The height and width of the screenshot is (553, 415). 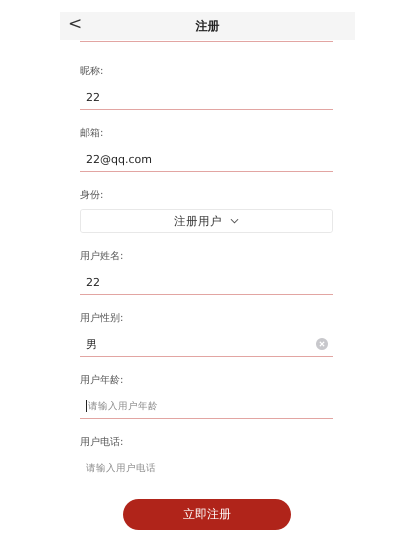 What do you see at coordinates (92, 196) in the screenshot?
I see `field-label: 身份:` at bounding box center [92, 196].